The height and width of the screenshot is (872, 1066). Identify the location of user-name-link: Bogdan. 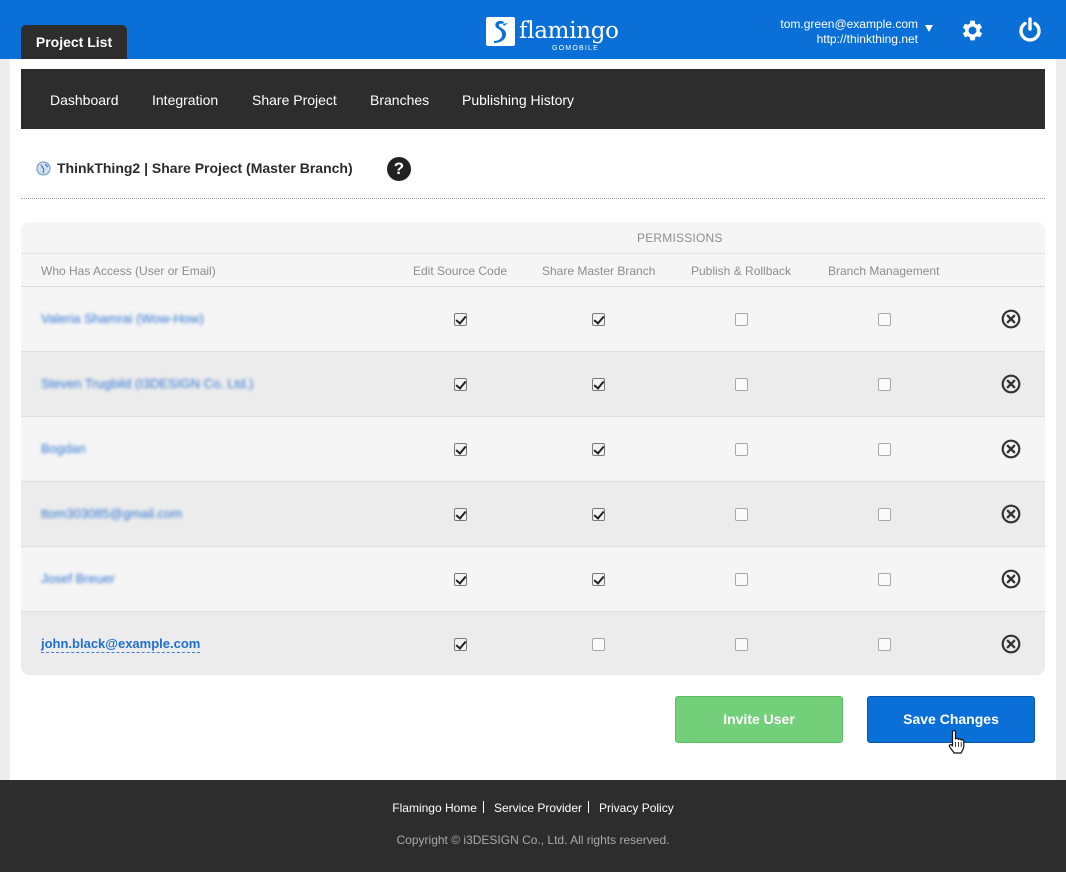
(63, 448).